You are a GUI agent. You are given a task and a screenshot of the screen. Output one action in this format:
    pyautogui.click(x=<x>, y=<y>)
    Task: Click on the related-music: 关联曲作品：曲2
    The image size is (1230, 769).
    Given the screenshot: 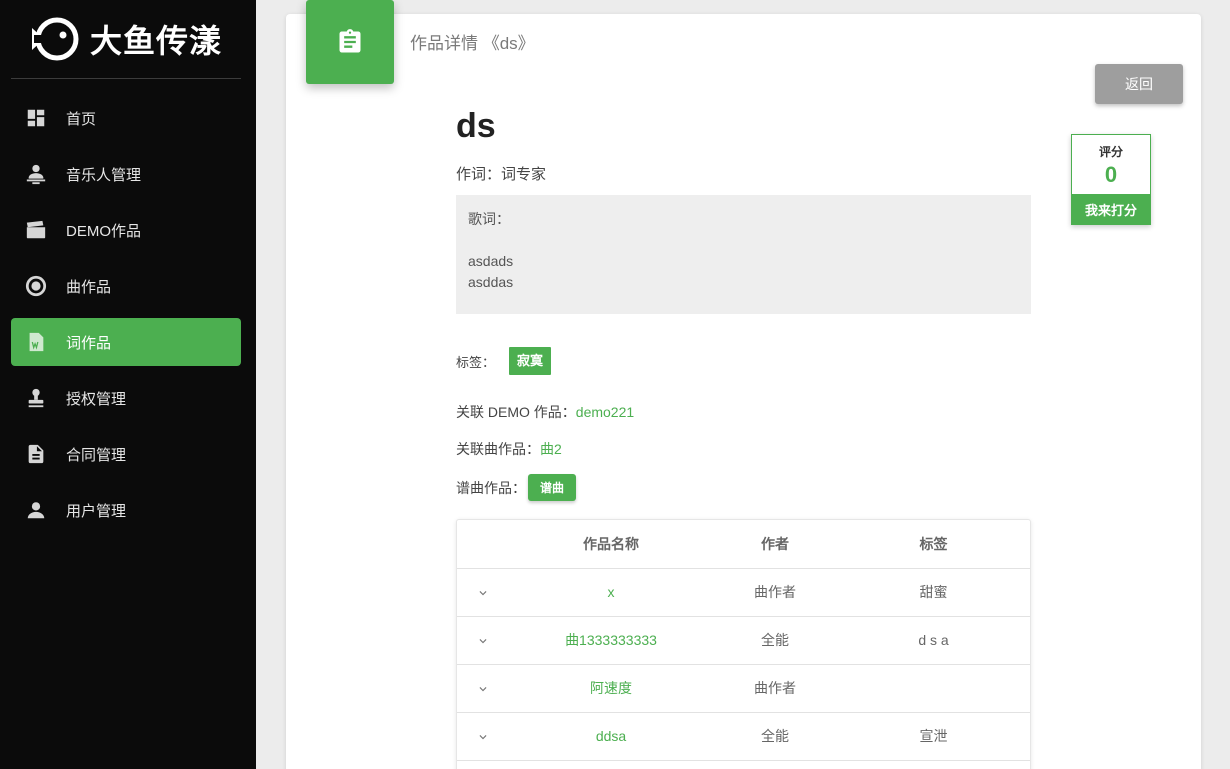 What is the action you would take?
    pyautogui.click(x=509, y=449)
    